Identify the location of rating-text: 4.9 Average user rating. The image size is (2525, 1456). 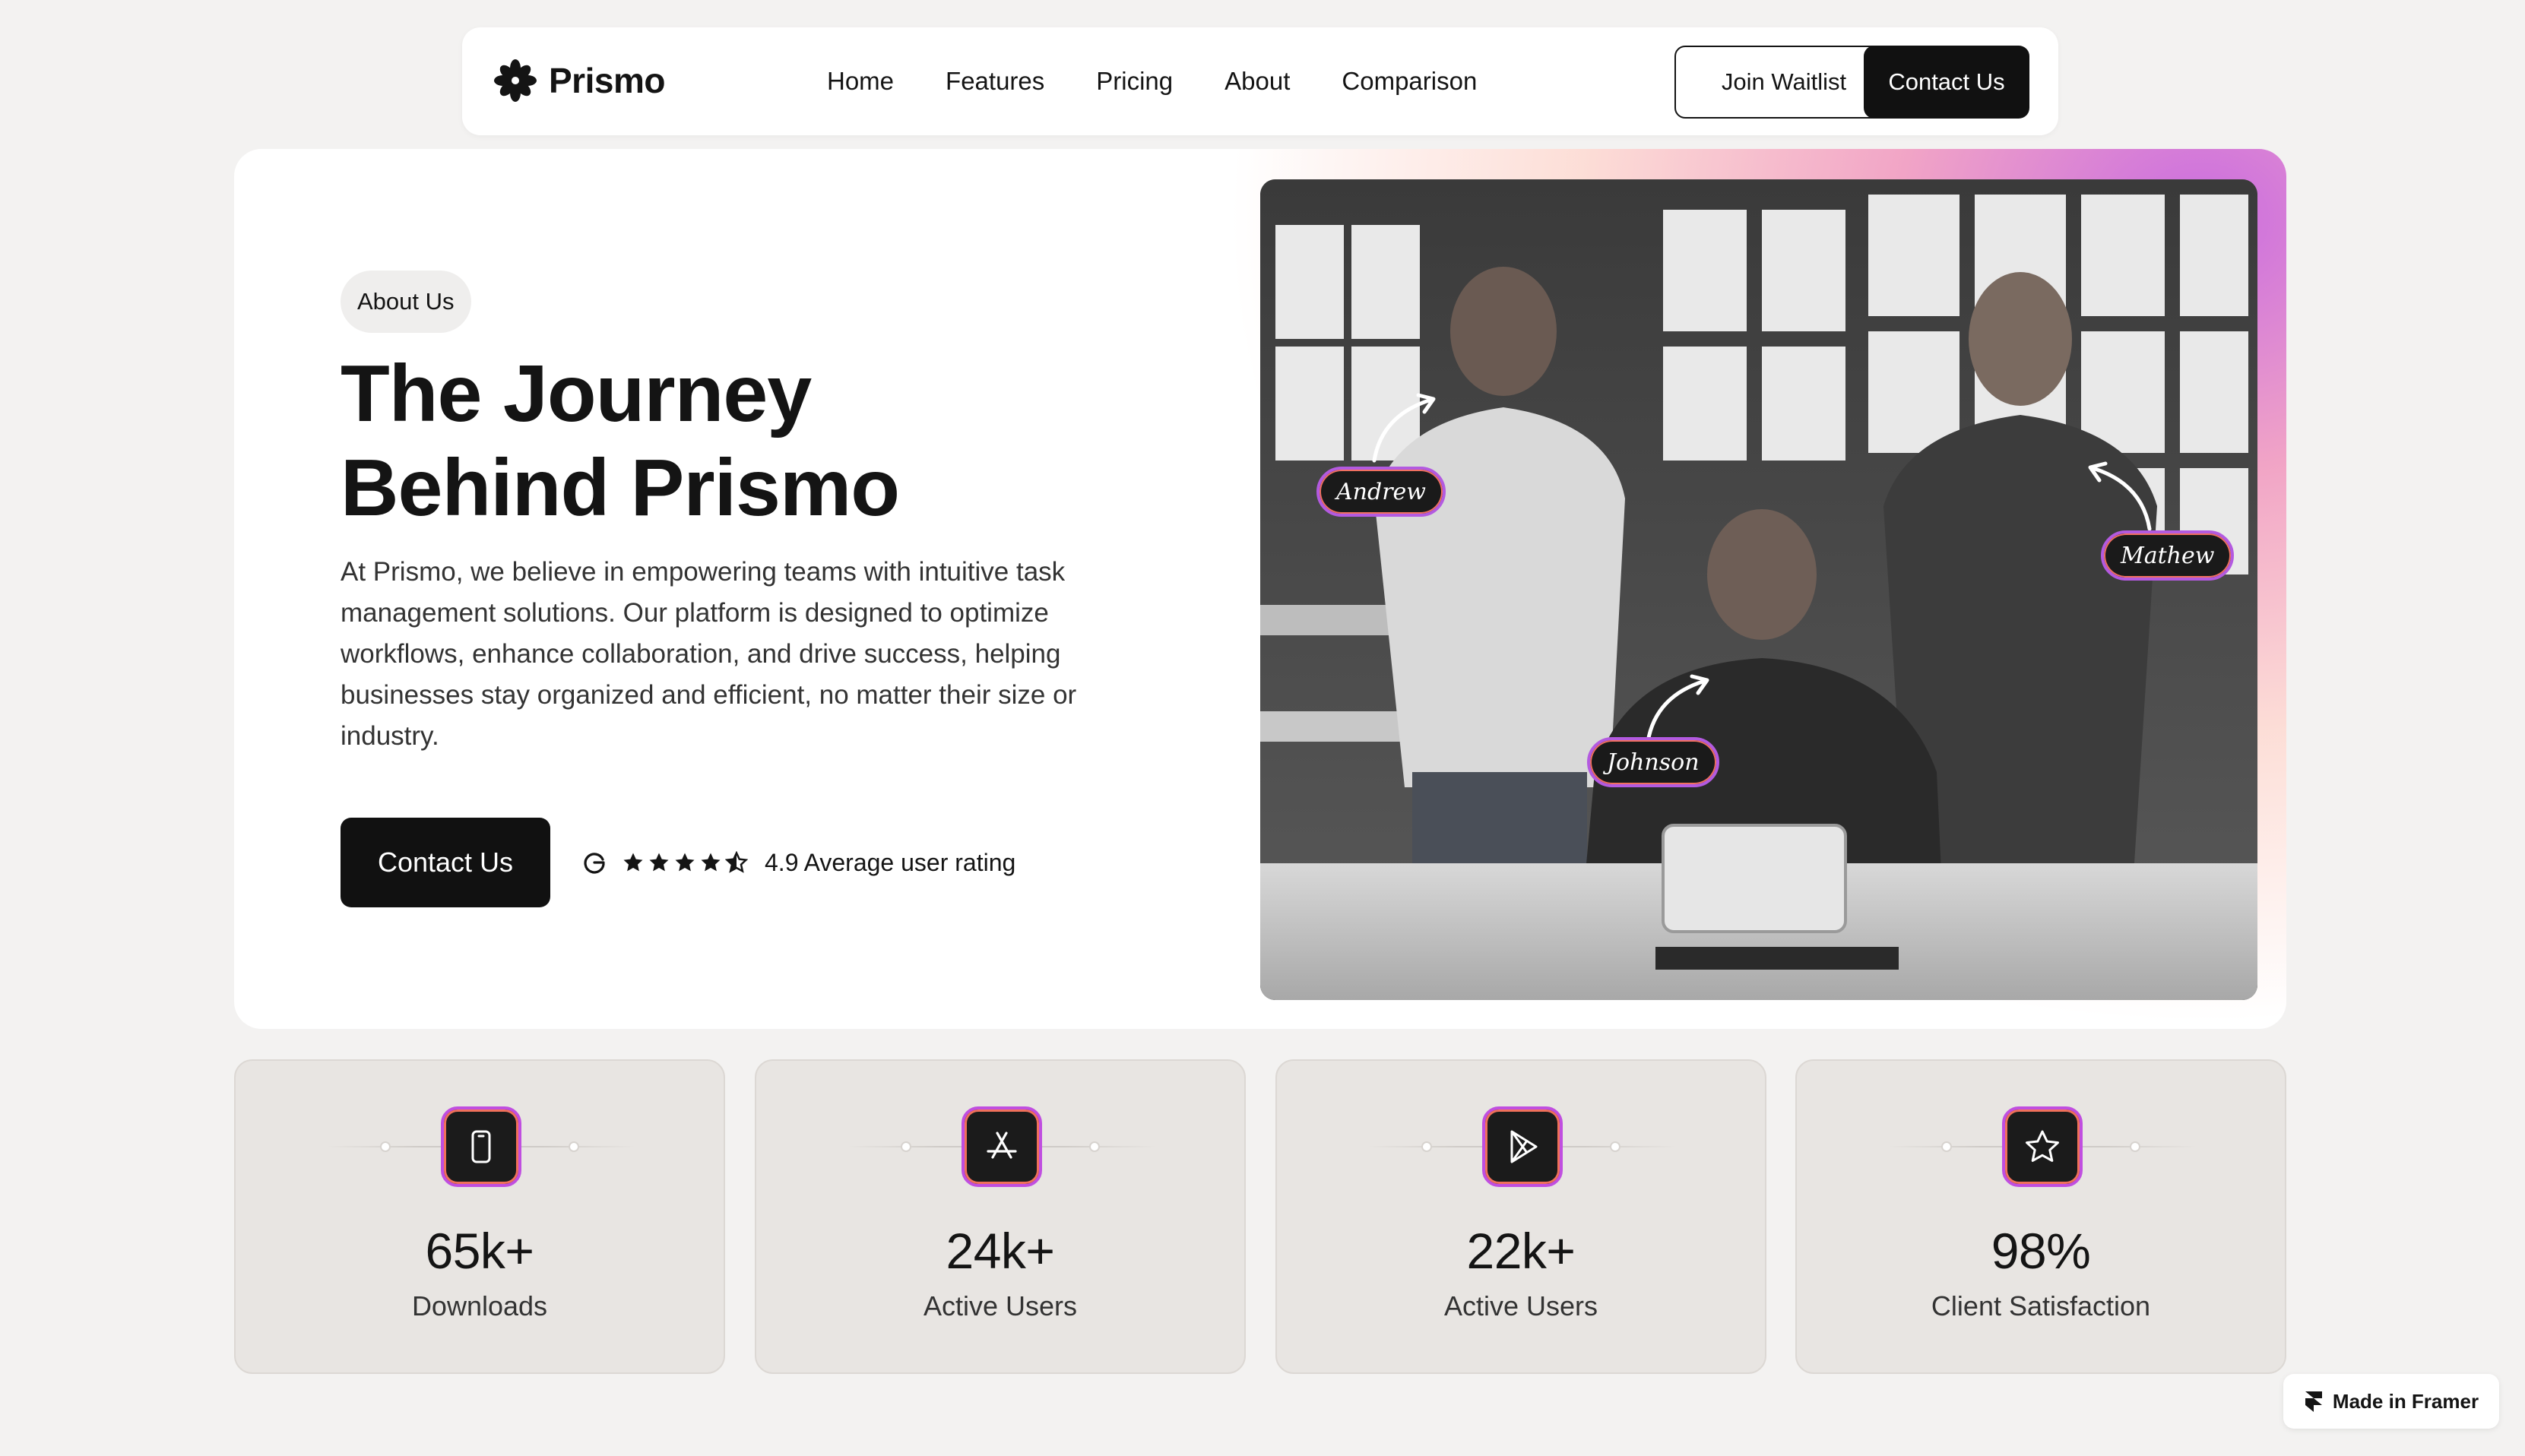
(890, 862).